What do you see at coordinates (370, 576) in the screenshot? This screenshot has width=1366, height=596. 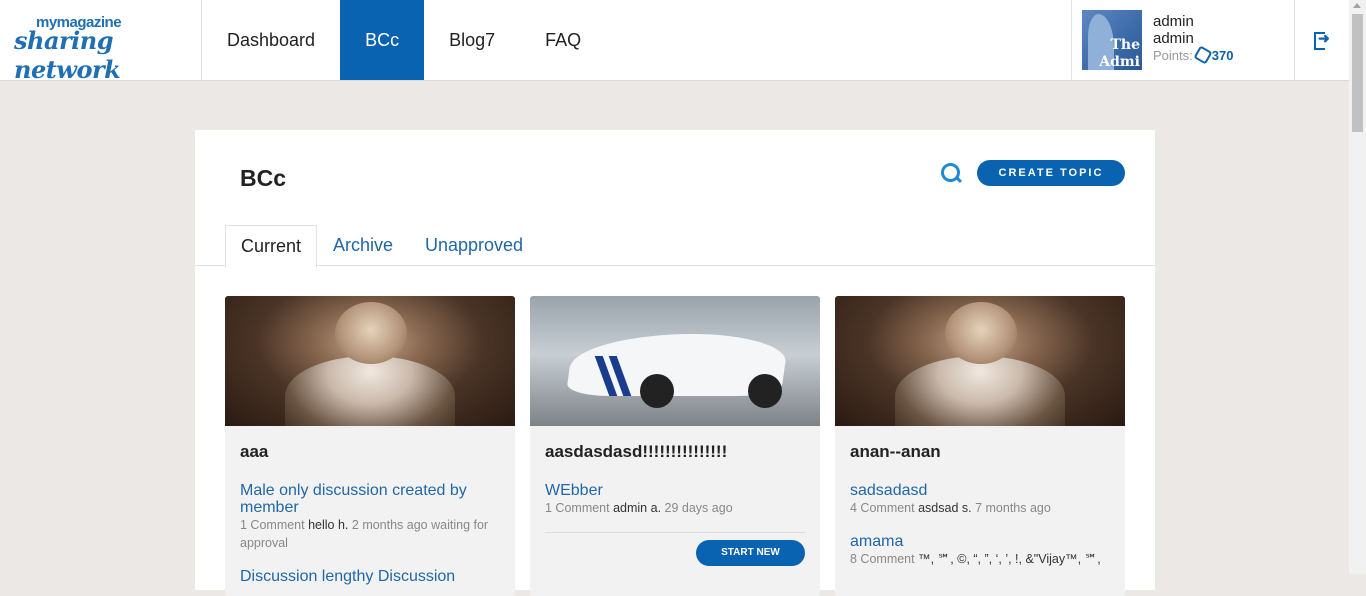 I see `discussion-link: Discussion lengthy Discussion` at bounding box center [370, 576].